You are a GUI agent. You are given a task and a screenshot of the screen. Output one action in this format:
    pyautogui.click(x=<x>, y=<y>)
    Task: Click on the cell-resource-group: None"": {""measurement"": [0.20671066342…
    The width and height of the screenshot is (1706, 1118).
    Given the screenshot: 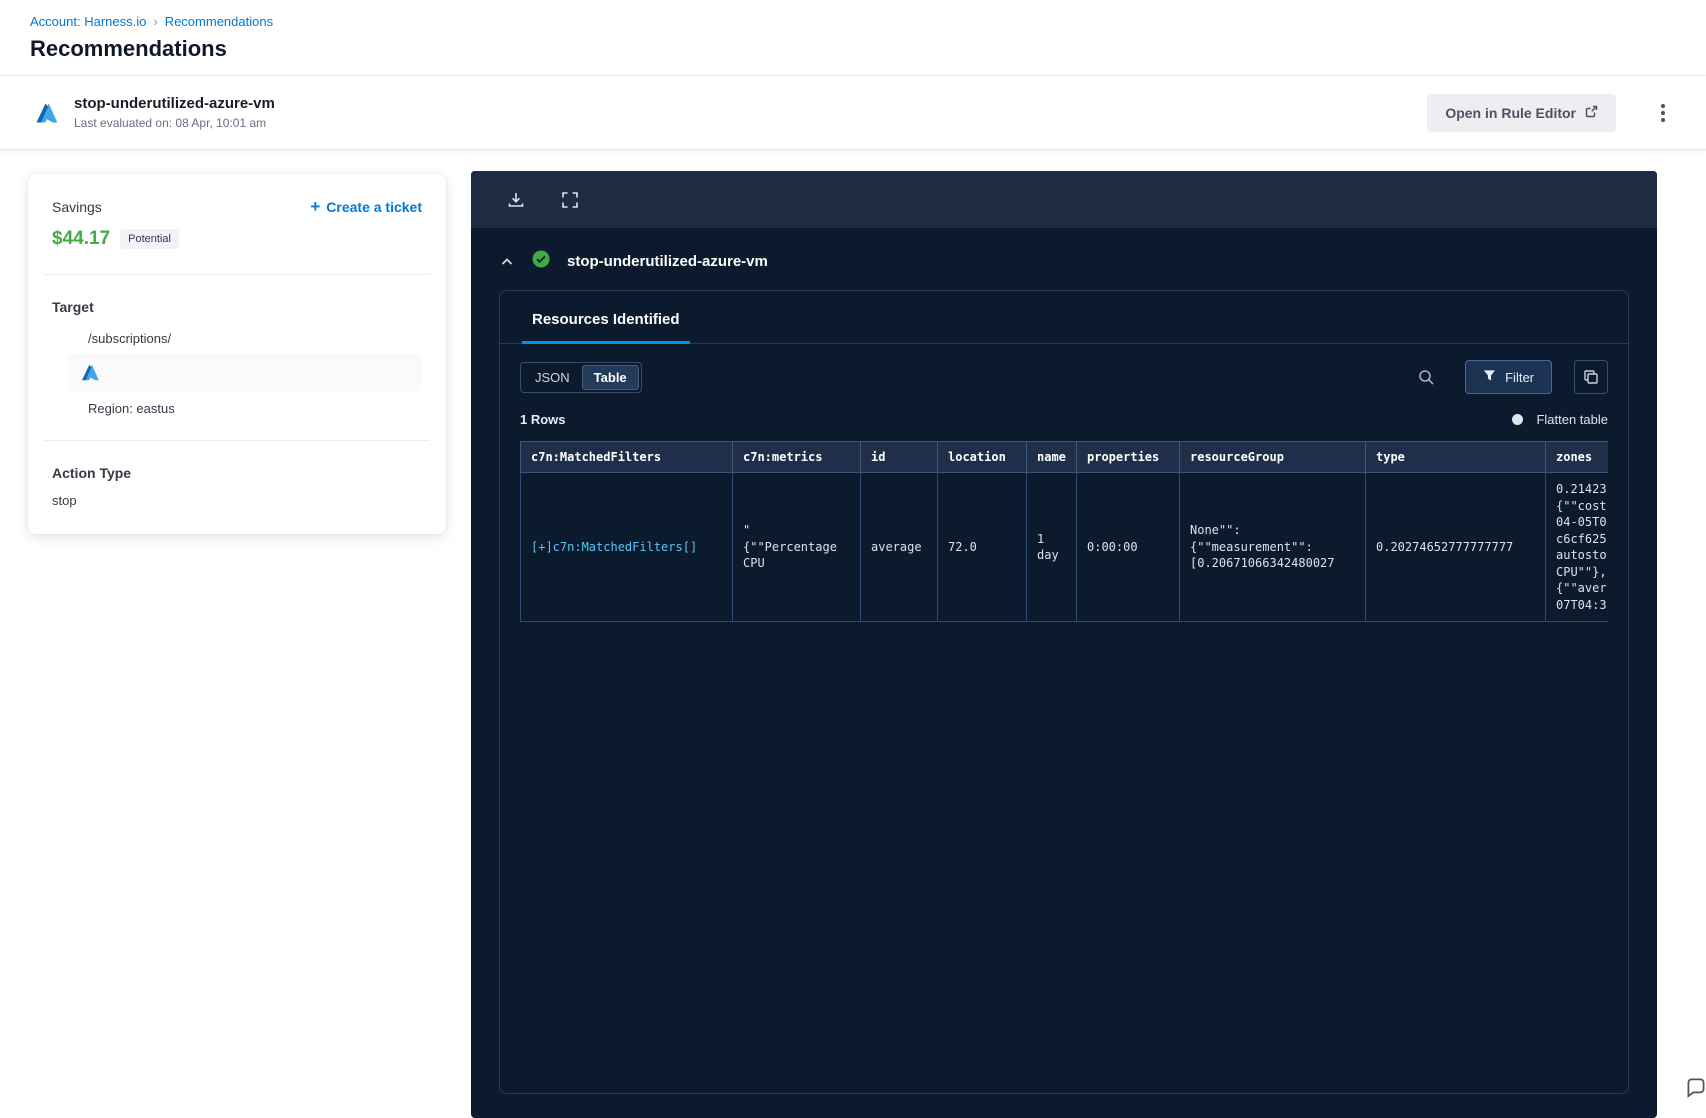 What is the action you would take?
    pyautogui.click(x=1272, y=547)
    